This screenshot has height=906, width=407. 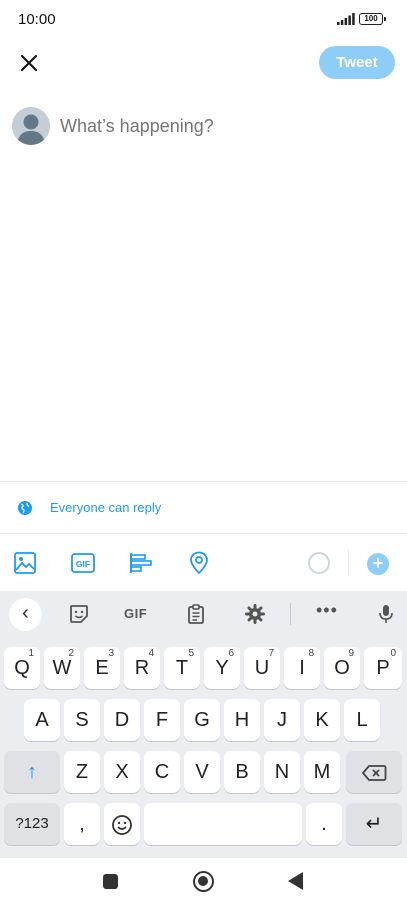 What do you see at coordinates (82, 772) in the screenshot?
I see `key-z: Z` at bounding box center [82, 772].